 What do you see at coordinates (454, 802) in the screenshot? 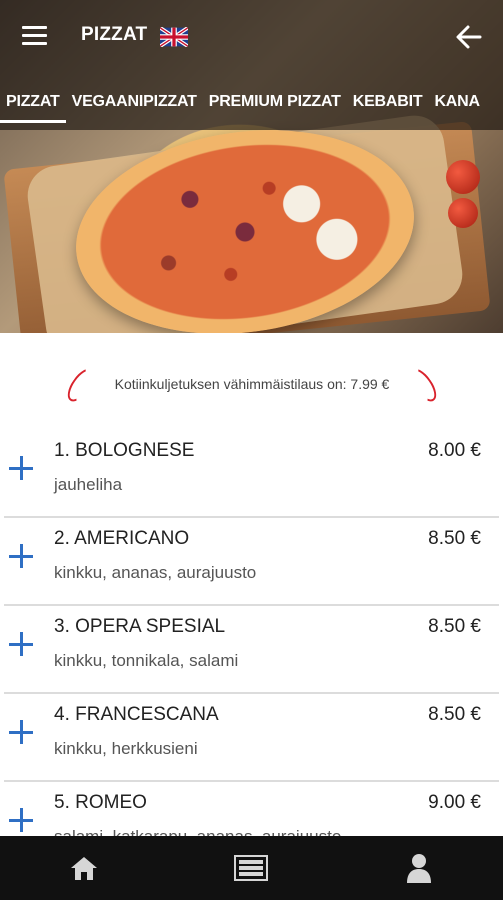
I see `item-price: 9.00 €` at bounding box center [454, 802].